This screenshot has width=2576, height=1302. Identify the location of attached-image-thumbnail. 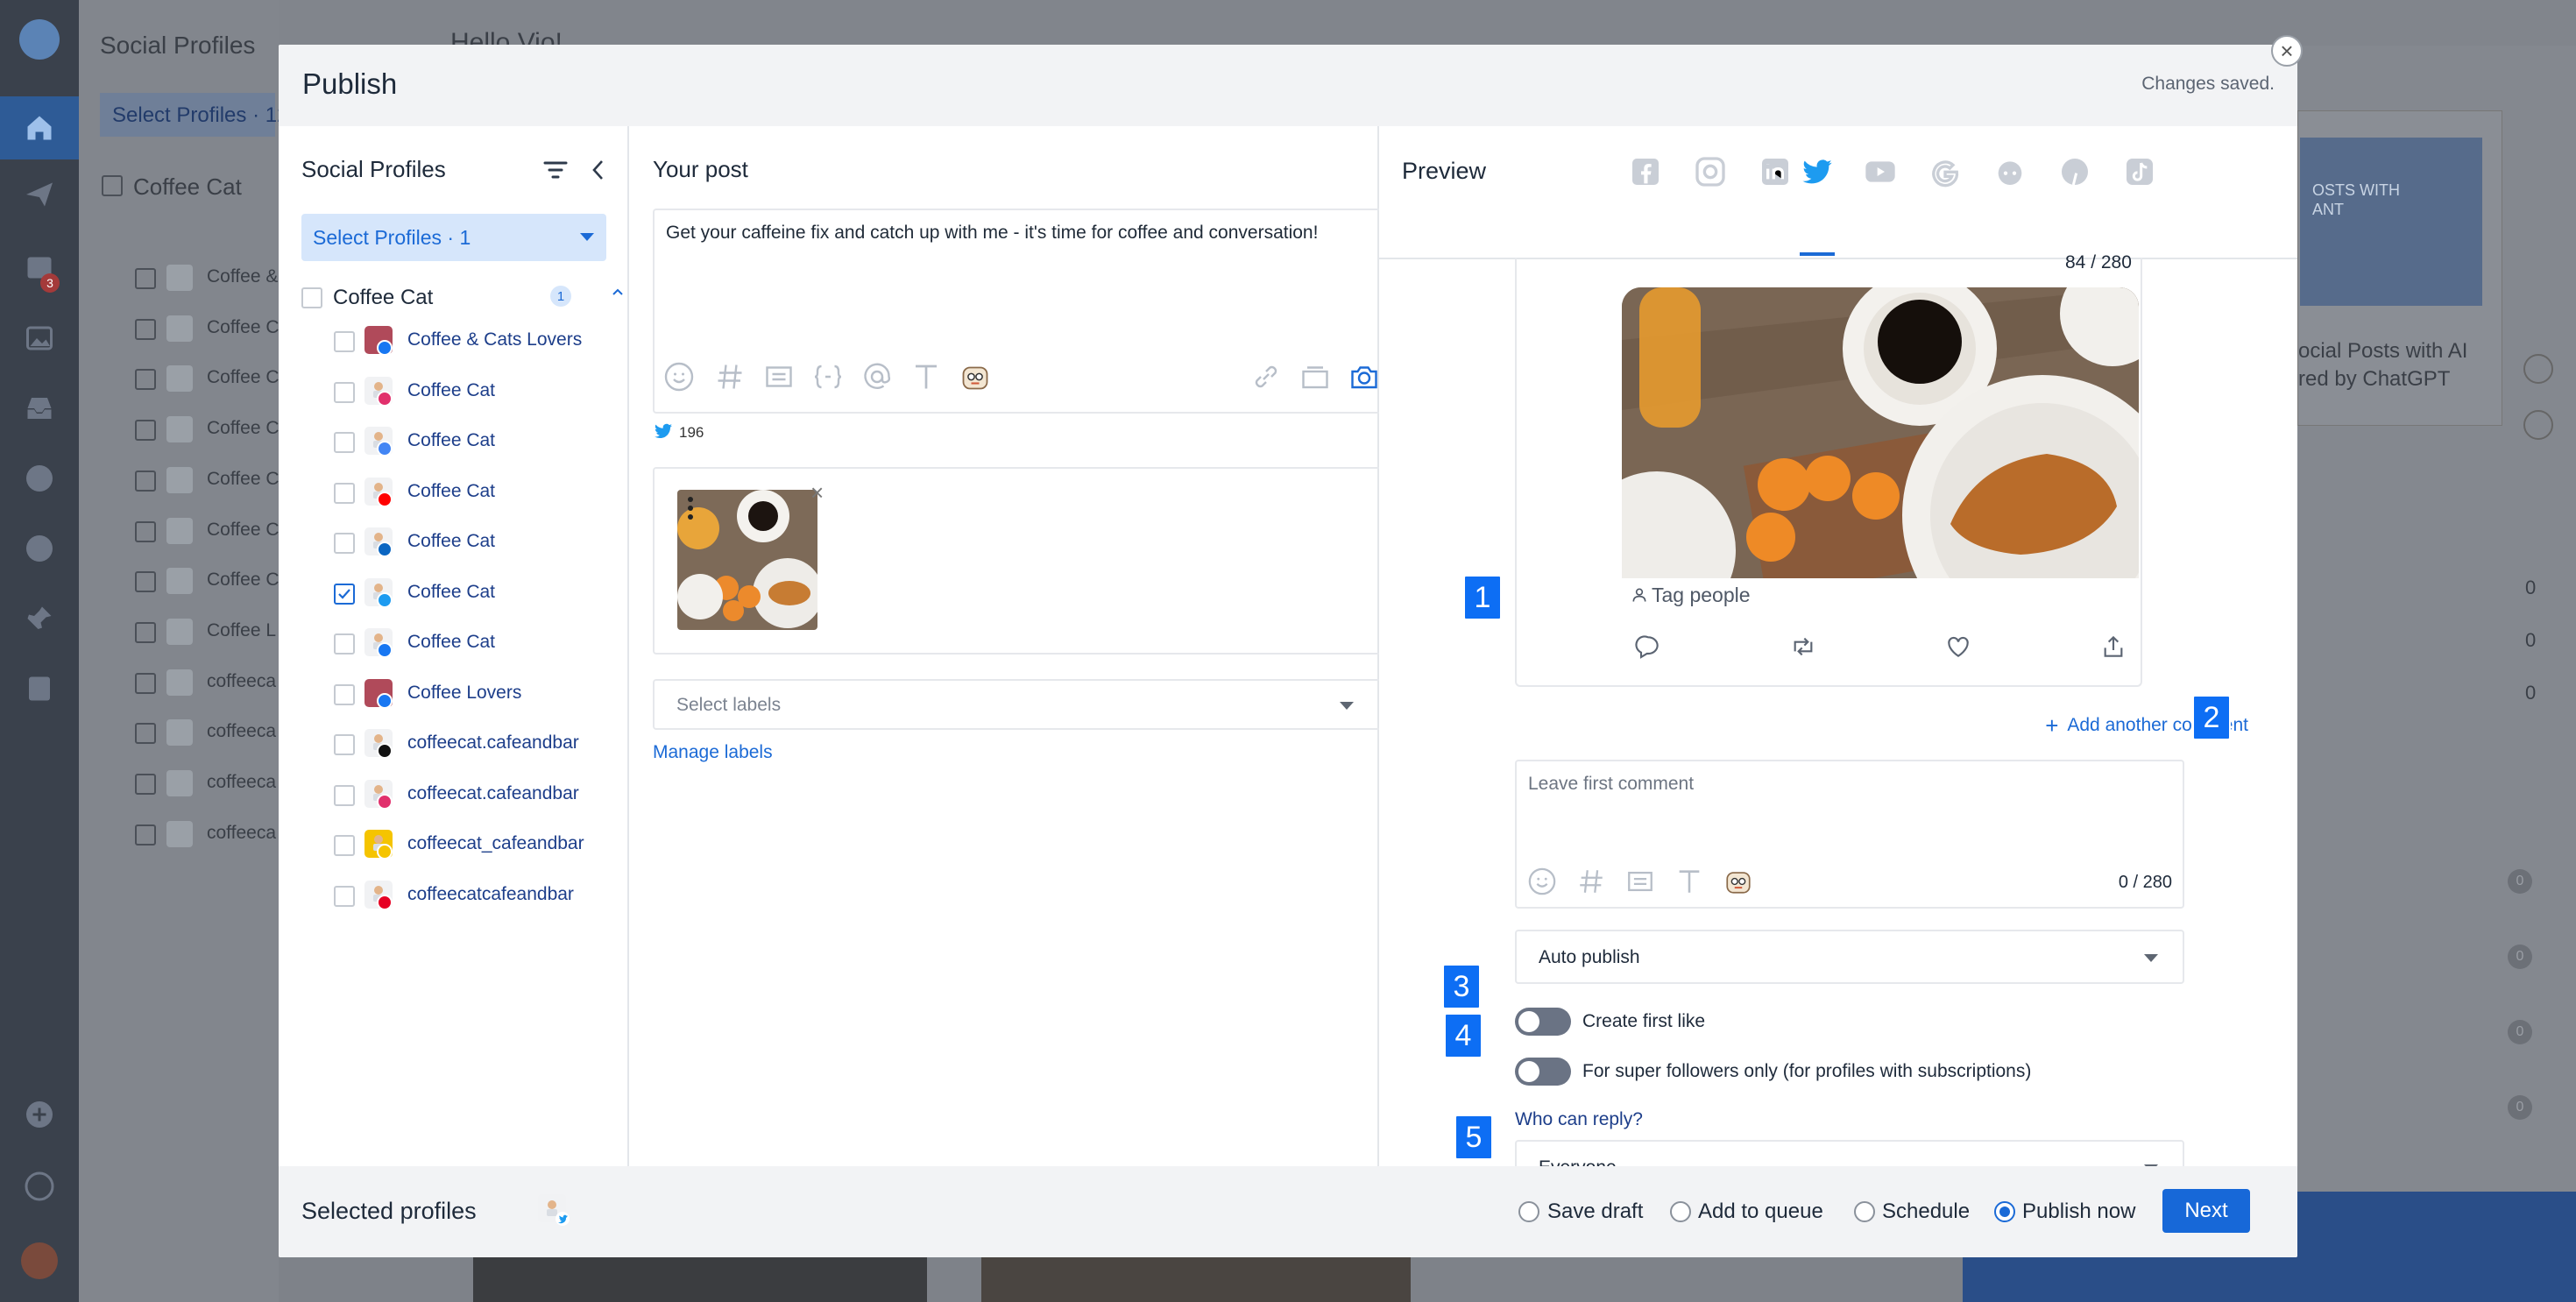
(747, 560).